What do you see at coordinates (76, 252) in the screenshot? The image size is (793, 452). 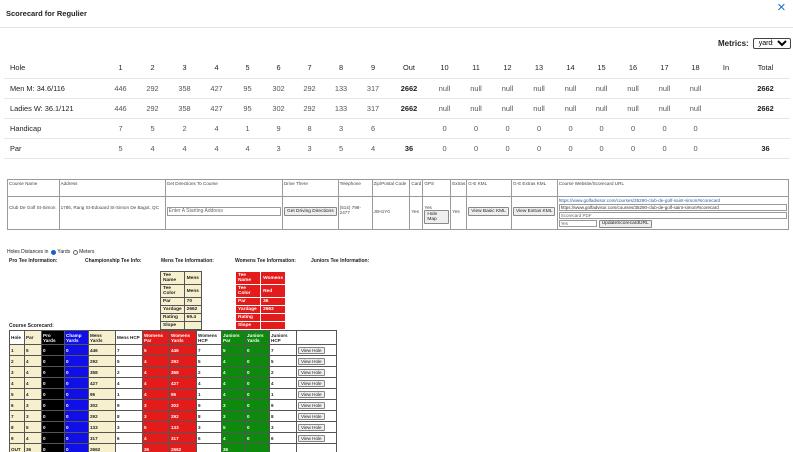 I see `meters-radio` at bounding box center [76, 252].